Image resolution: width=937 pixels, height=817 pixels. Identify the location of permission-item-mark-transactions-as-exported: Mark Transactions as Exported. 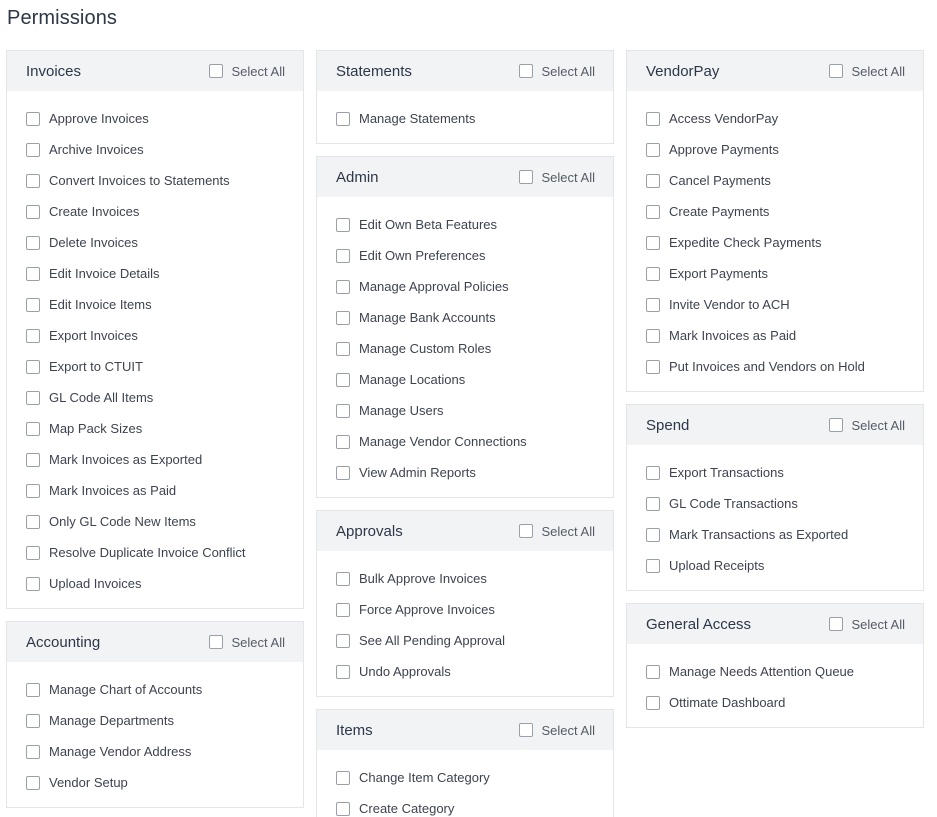
(784, 534).